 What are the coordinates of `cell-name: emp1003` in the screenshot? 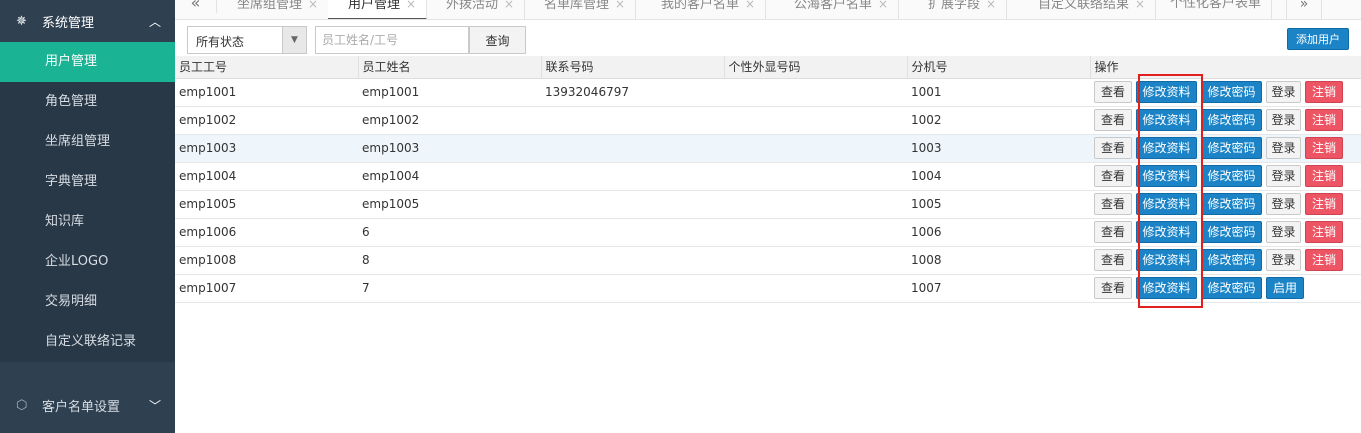 It's located at (449, 148).